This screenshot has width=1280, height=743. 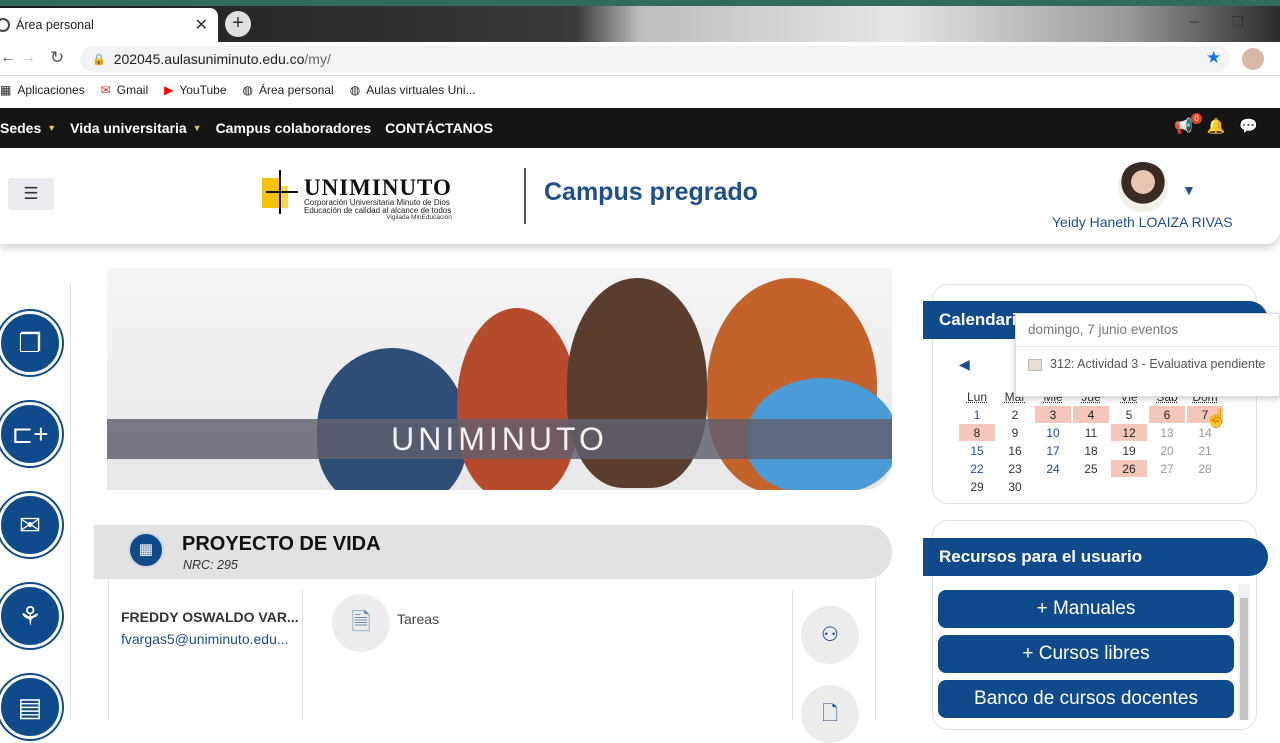 I want to click on calendar-day: 19, so click(x=1129, y=450).